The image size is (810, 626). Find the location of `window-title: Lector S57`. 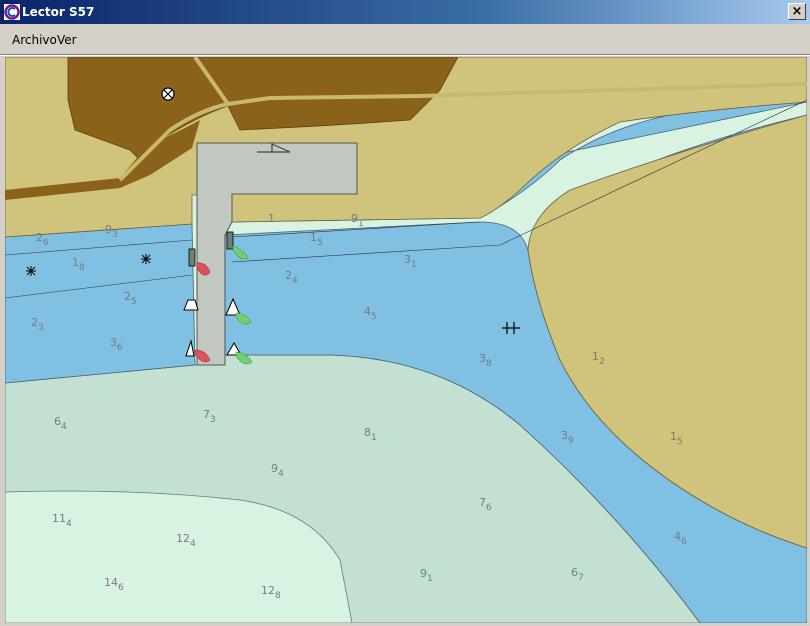

window-title: Lector S57 is located at coordinates (58, 12).